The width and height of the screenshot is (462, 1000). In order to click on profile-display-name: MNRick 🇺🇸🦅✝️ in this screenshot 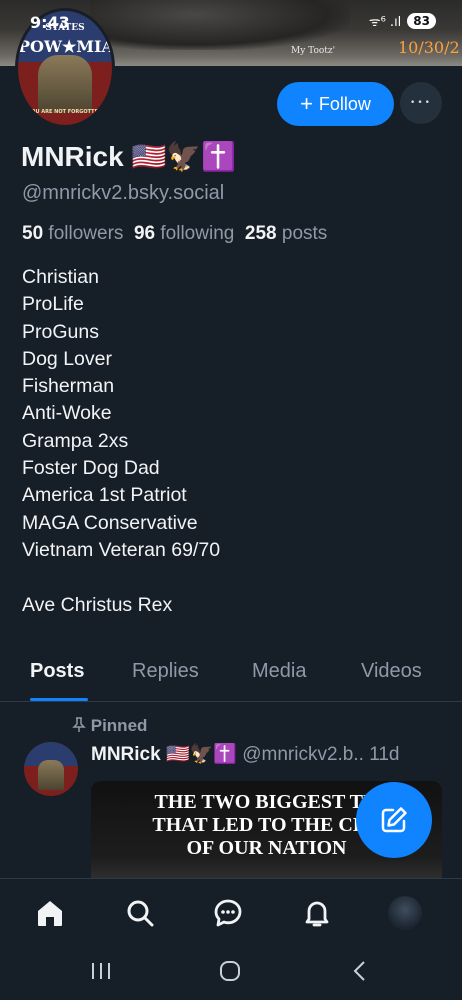, I will do `click(129, 156)`.